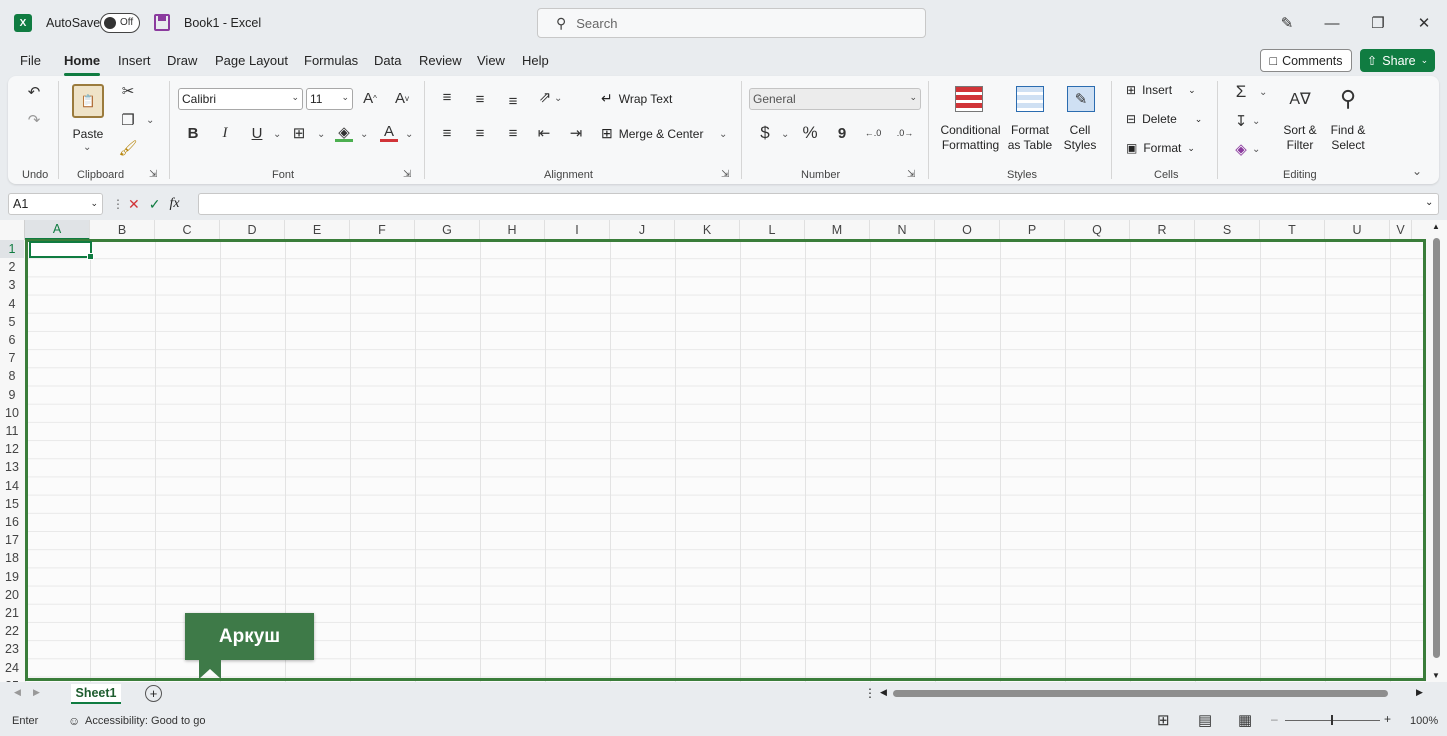 The height and width of the screenshot is (736, 1447). What do you see at coordinates (257, 133) in the screenshot?
I see `underline-button: U` at bounding box center [257, 133].